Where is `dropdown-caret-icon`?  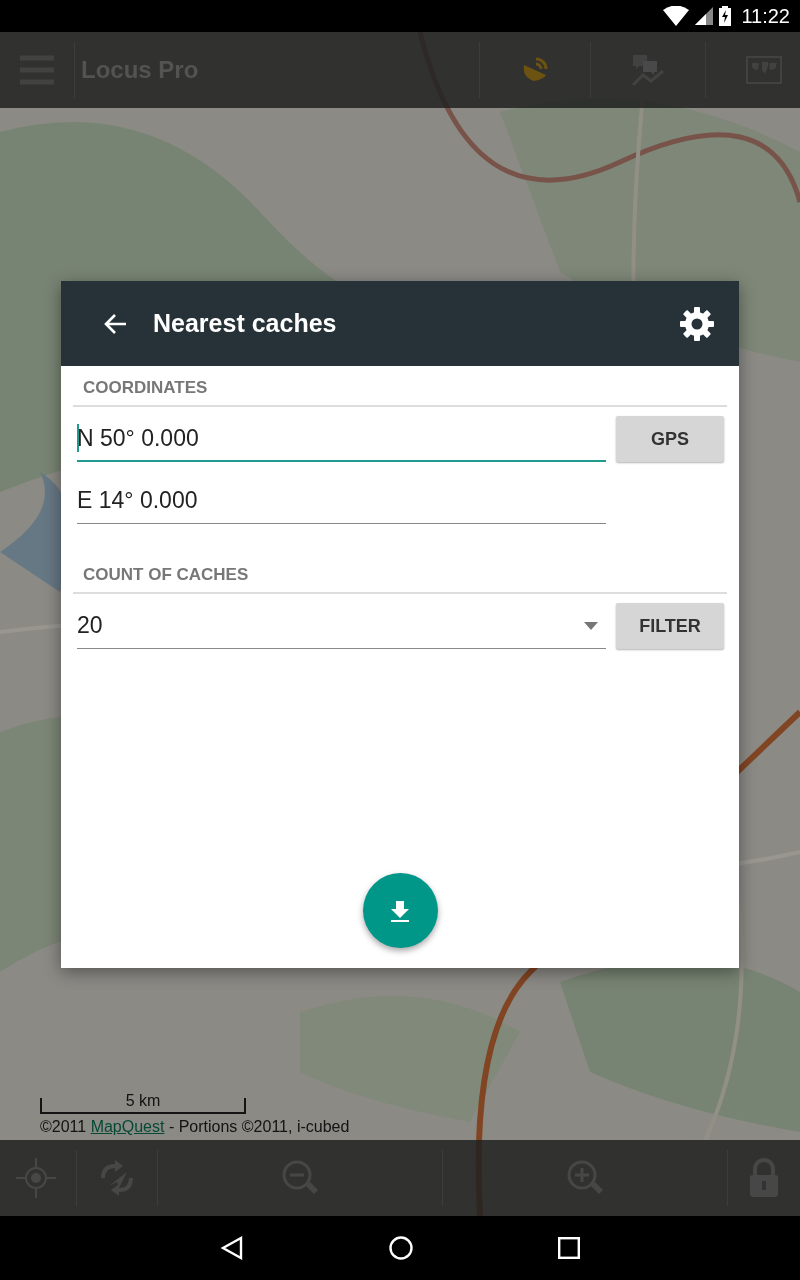
dropdown-caret-icon is located at coordinates (591, 625).